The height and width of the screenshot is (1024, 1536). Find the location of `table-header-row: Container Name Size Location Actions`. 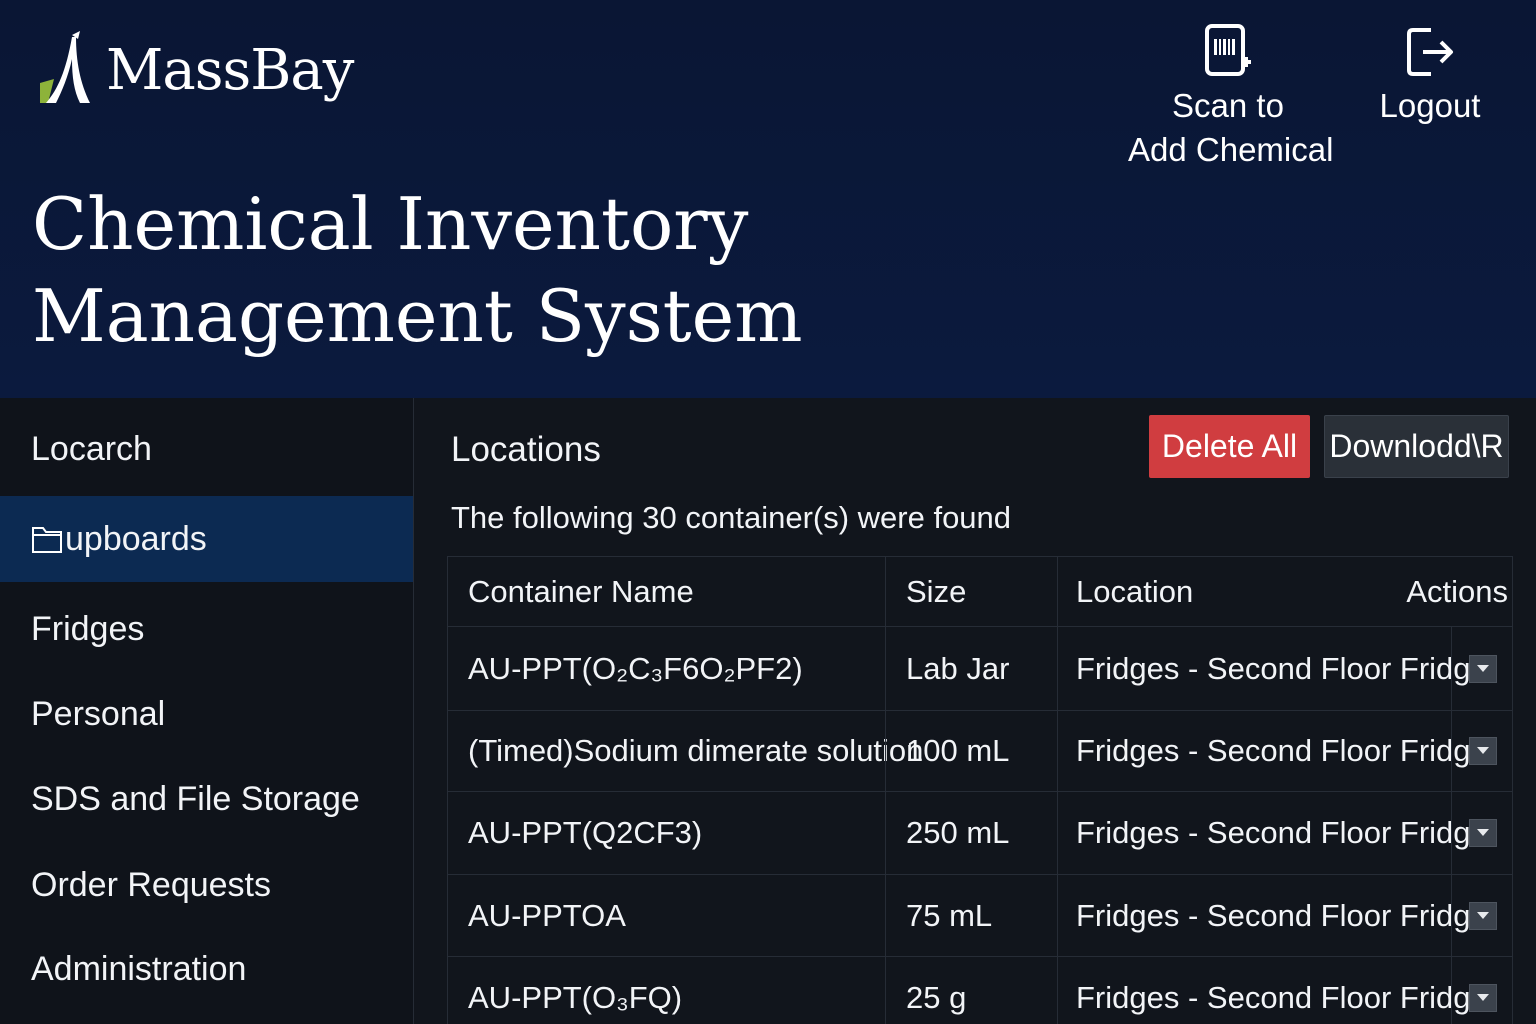

table-header-row: Container Name Size Location Actions is located at coordinates (980, 592).